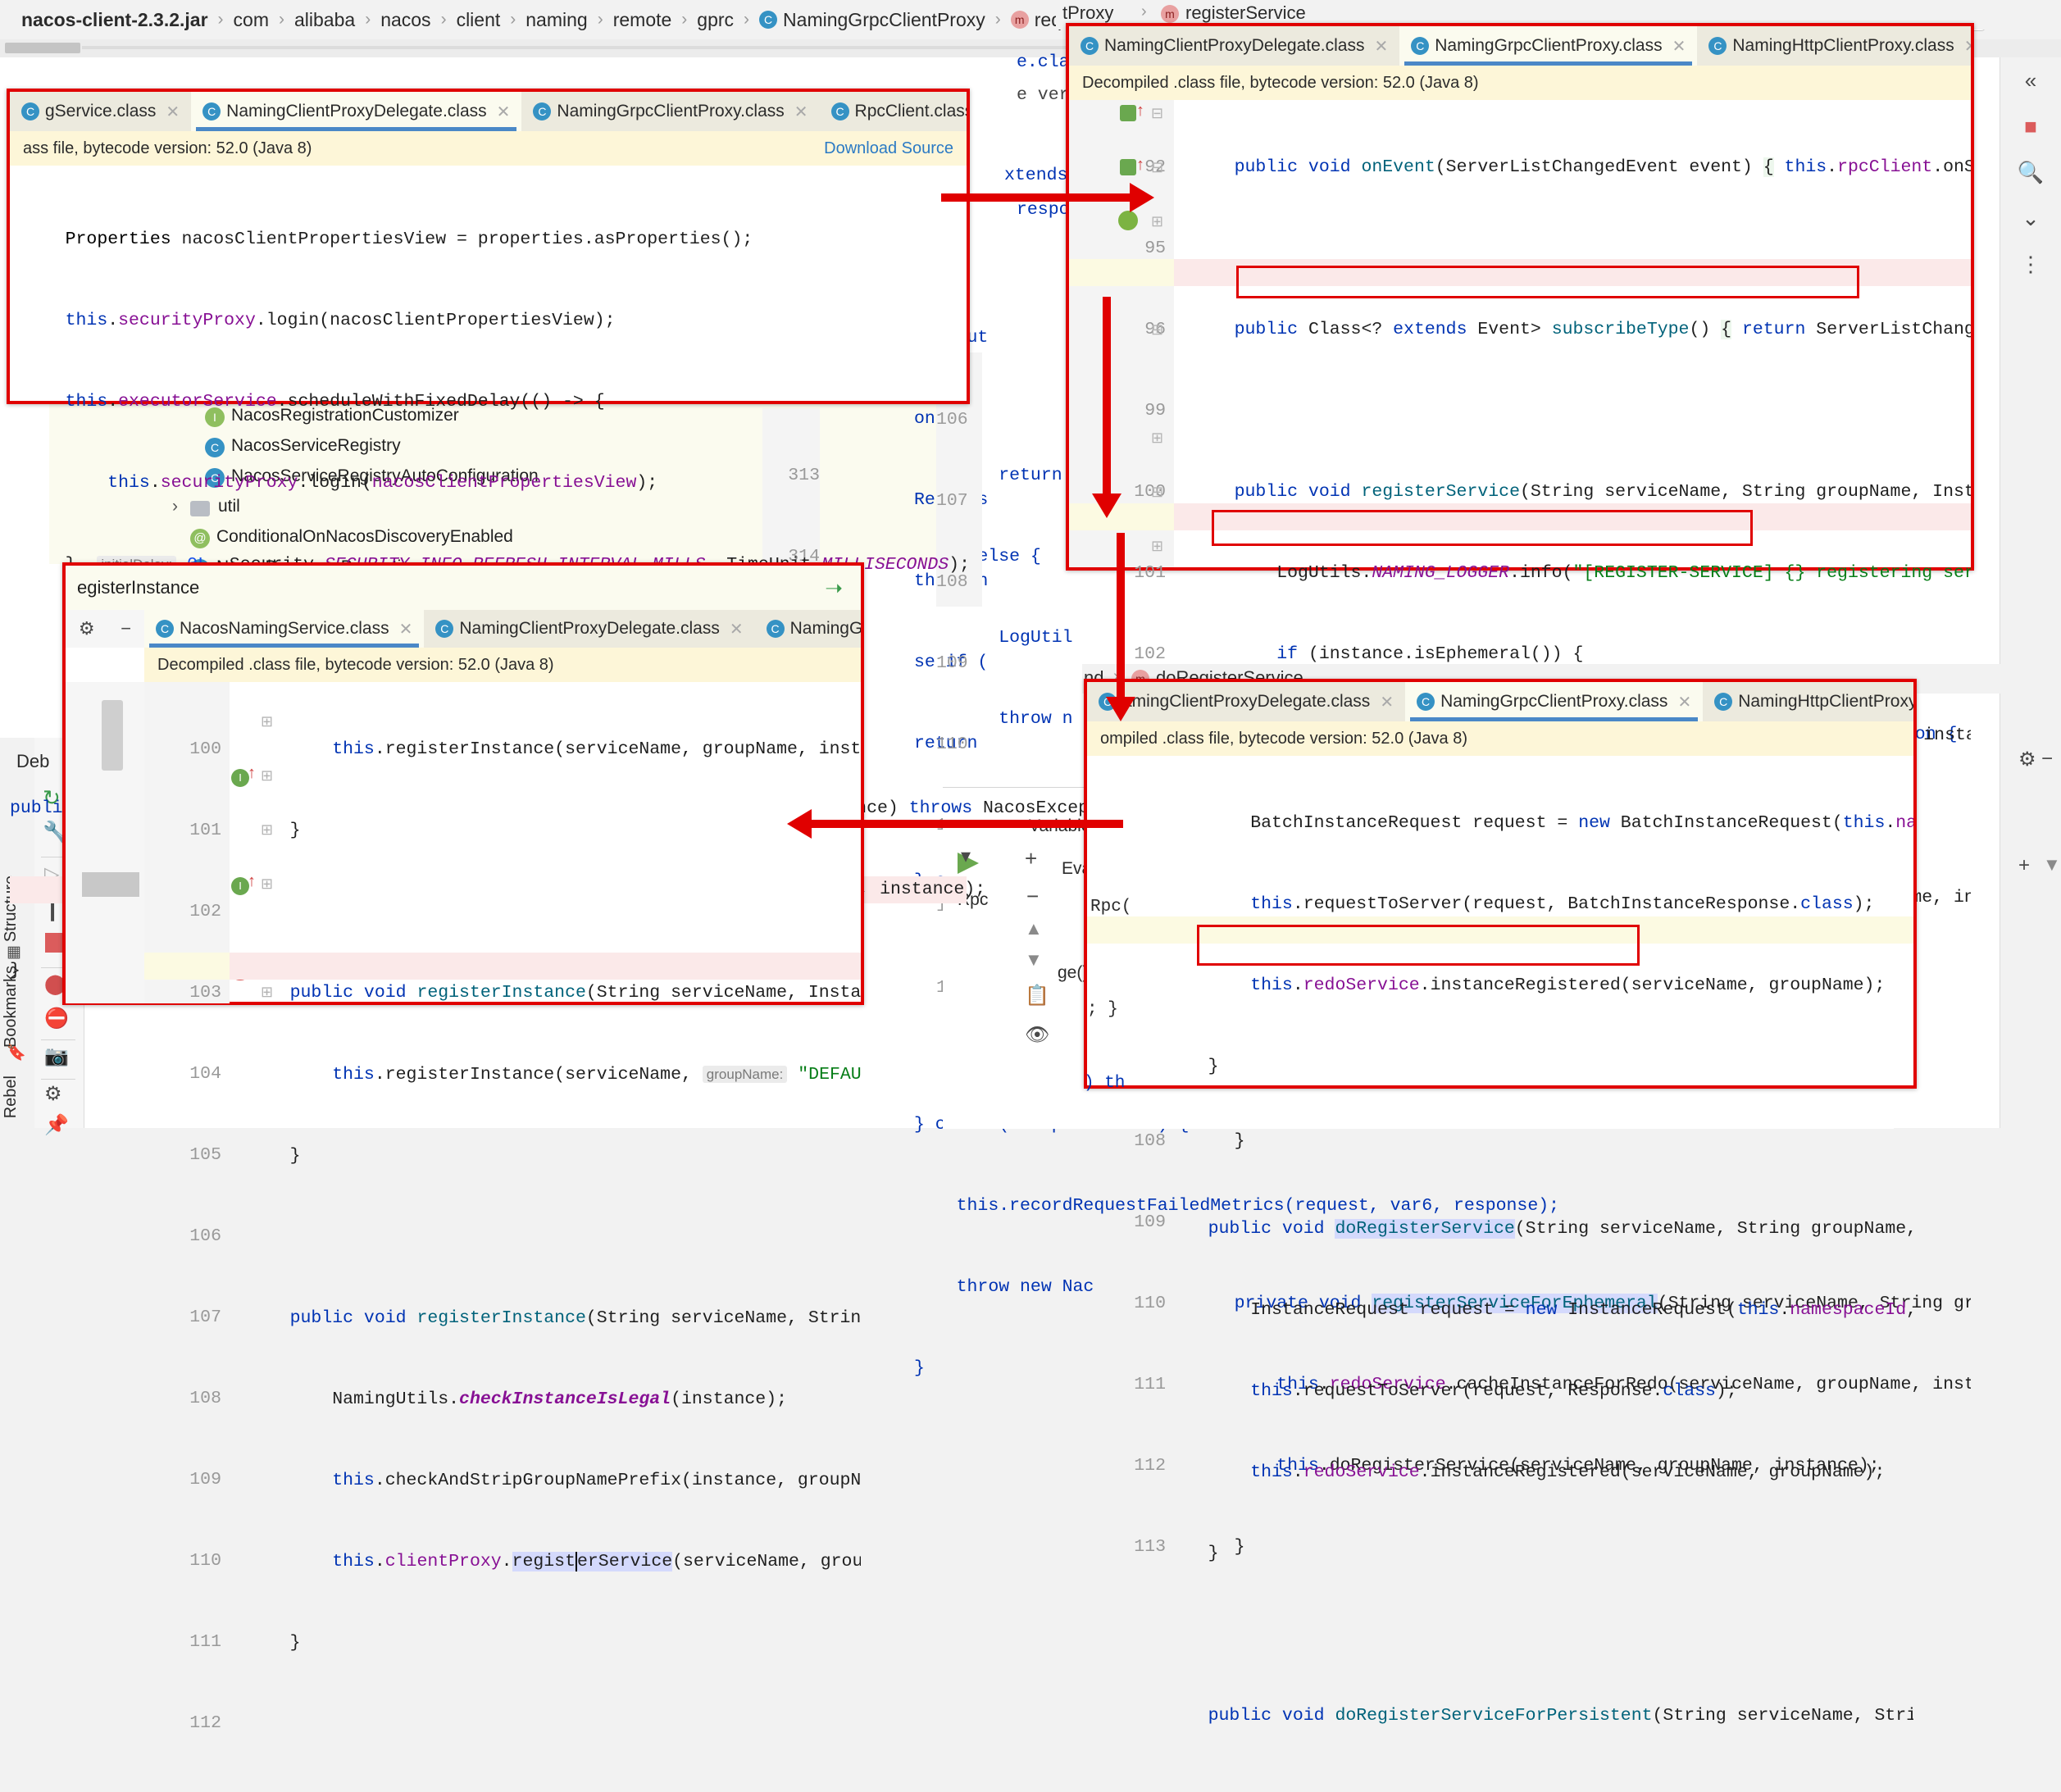  I want to click on tab-label: gService.class, so click(101, 111).